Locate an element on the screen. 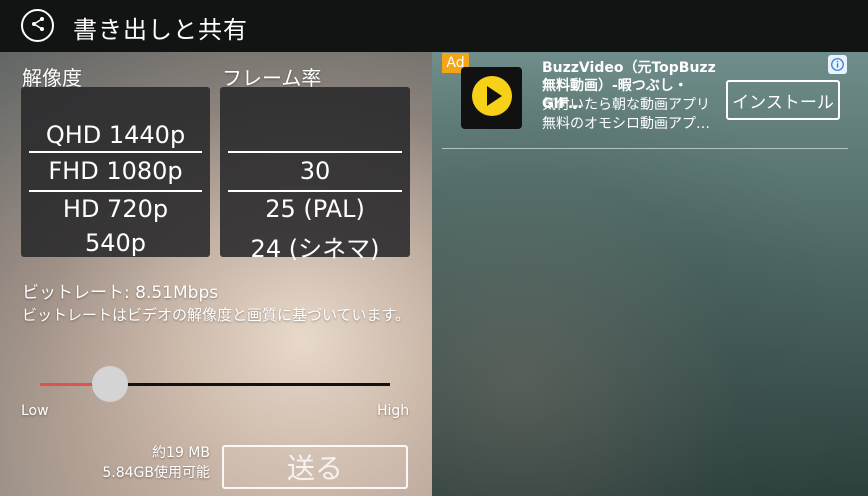 This screenshot has height=496, width=868. resolution-option-hd: HD 720p is located at coordinates (115, 209).